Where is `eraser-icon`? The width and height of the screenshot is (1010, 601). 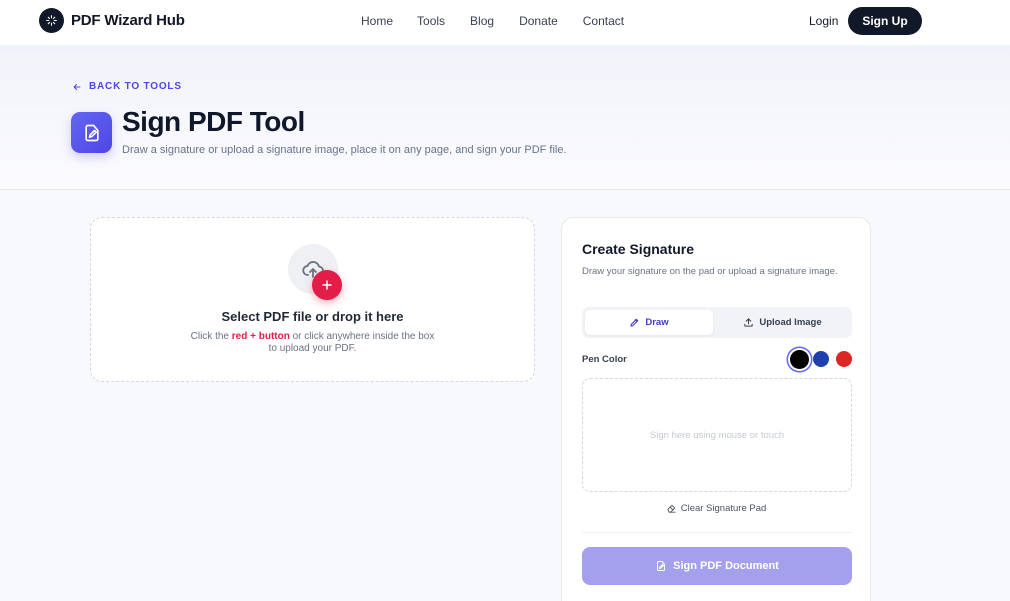 eraser-icon is located at coordinates (671, 508).